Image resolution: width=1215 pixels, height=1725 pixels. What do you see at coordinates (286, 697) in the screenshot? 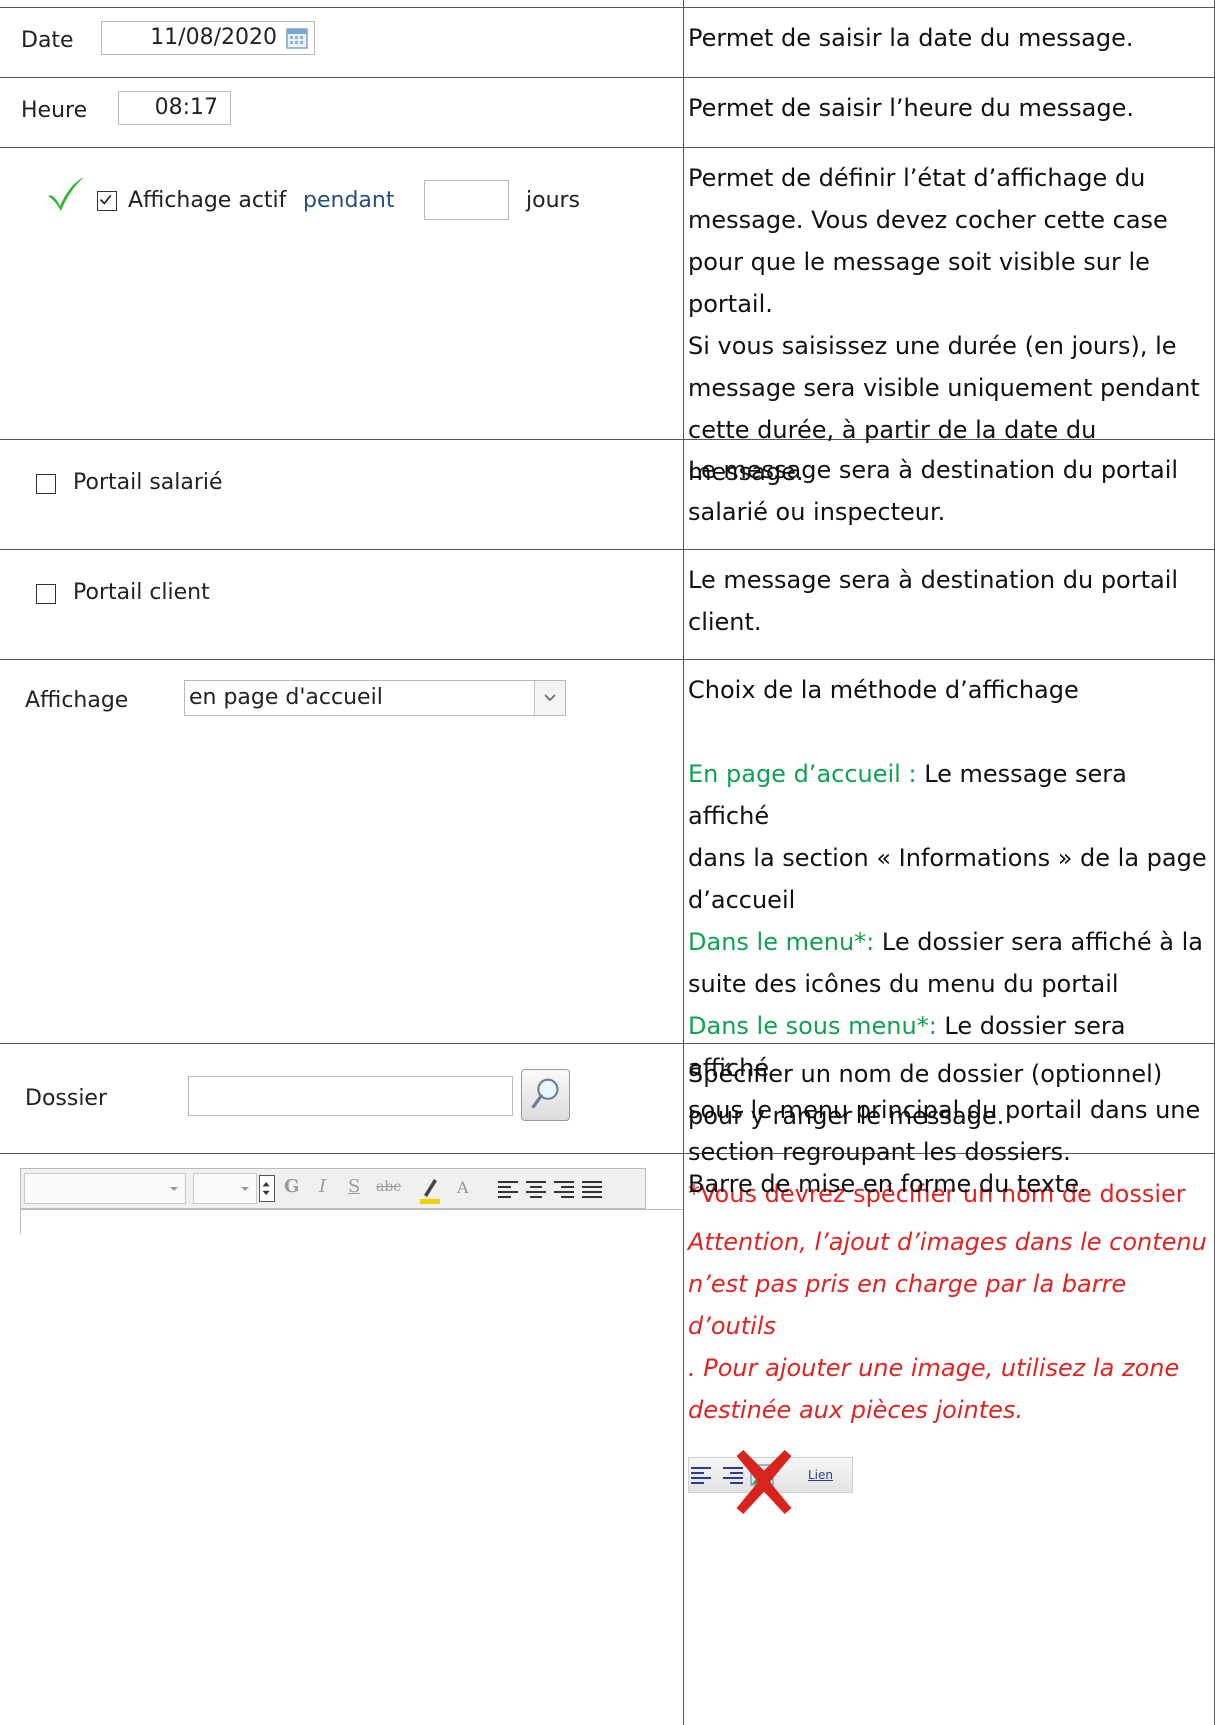
I see `affichage-select-value: en page d'accueil` at bounding box center [286, 697].